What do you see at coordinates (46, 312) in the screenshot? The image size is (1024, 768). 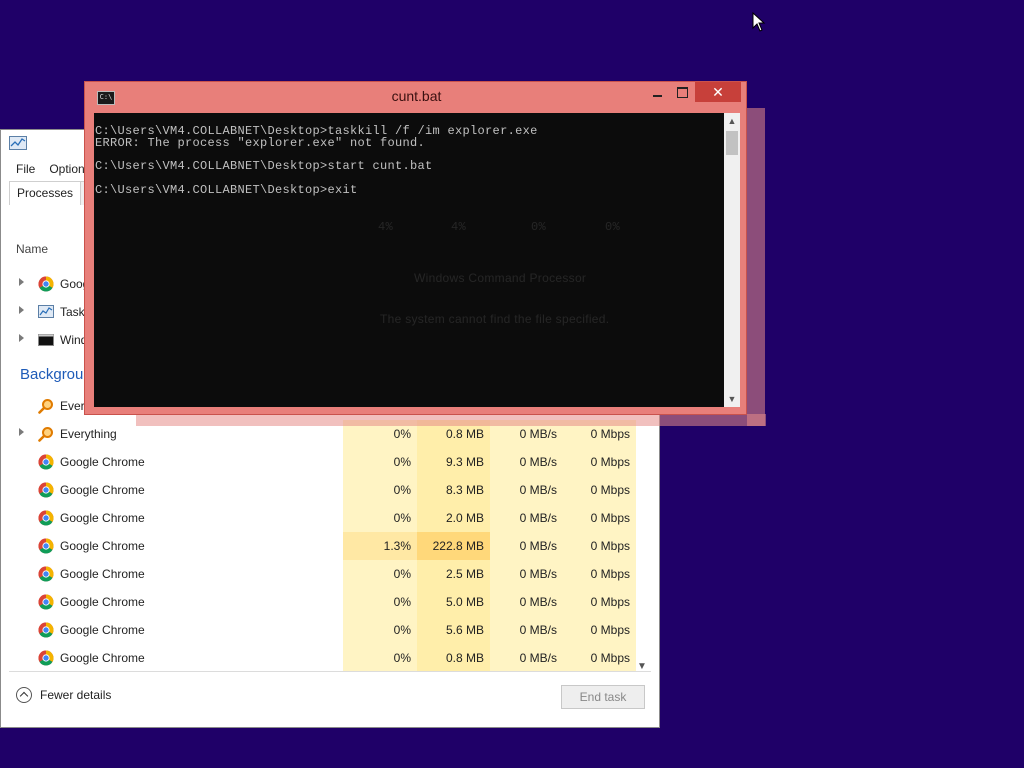 I see `task-manager-icon` at bounding box center [46, 312].